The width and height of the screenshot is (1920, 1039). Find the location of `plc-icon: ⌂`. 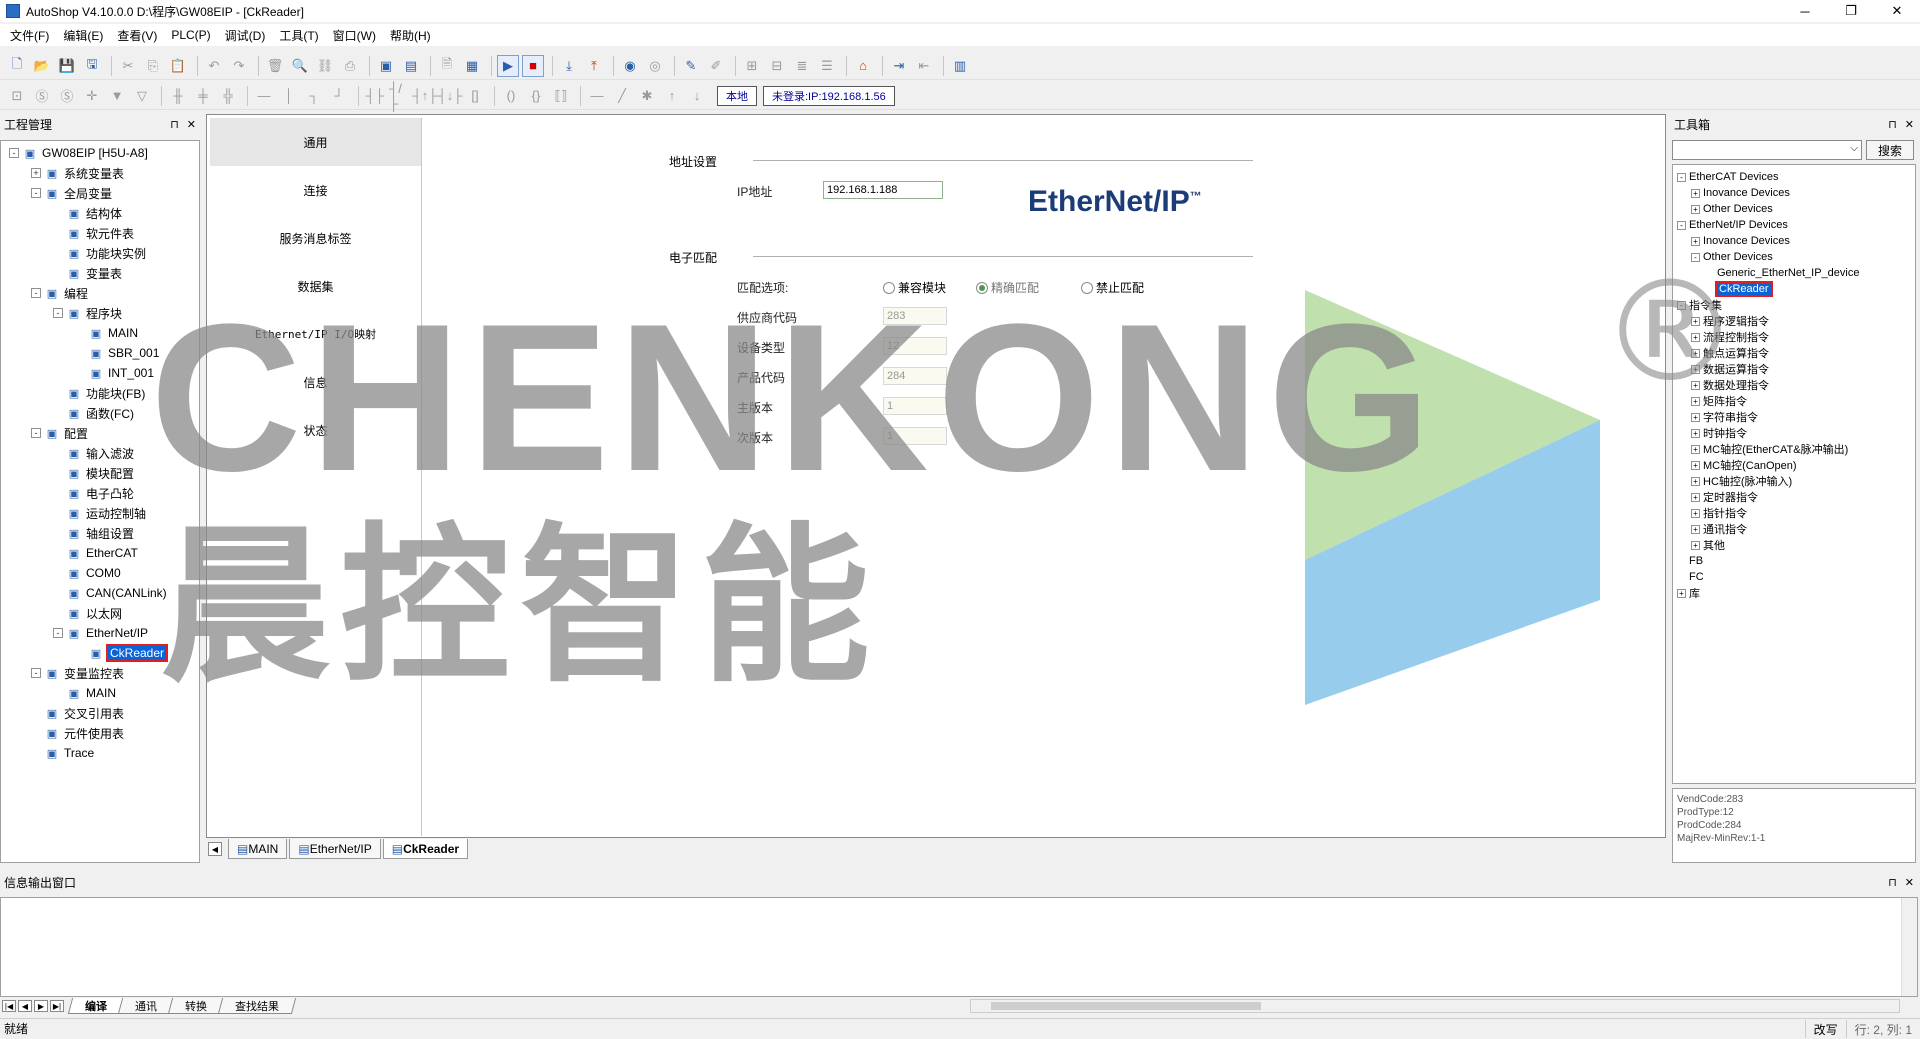

plc-icon: ⌂ is located at coordinates (863, 66).